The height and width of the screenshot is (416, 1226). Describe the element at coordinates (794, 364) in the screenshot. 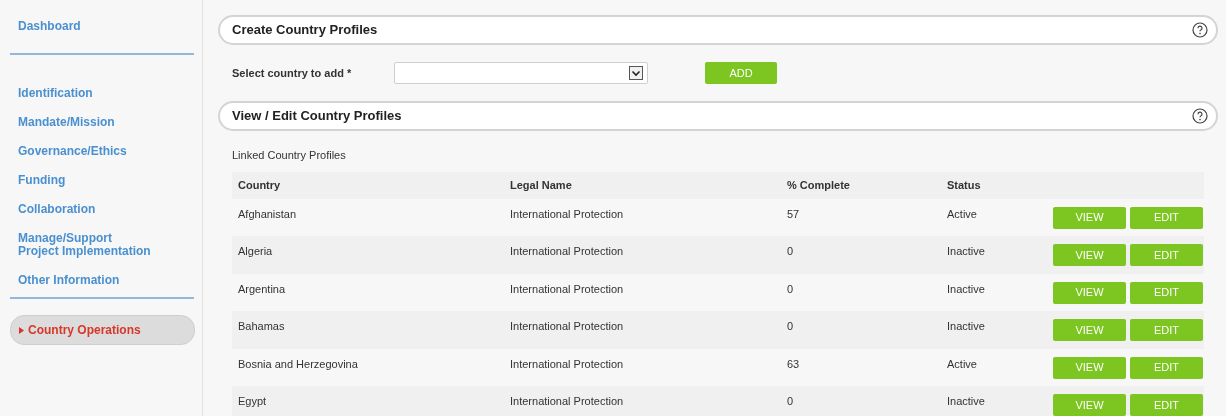

I see `table-cell-text: 63` at that location.